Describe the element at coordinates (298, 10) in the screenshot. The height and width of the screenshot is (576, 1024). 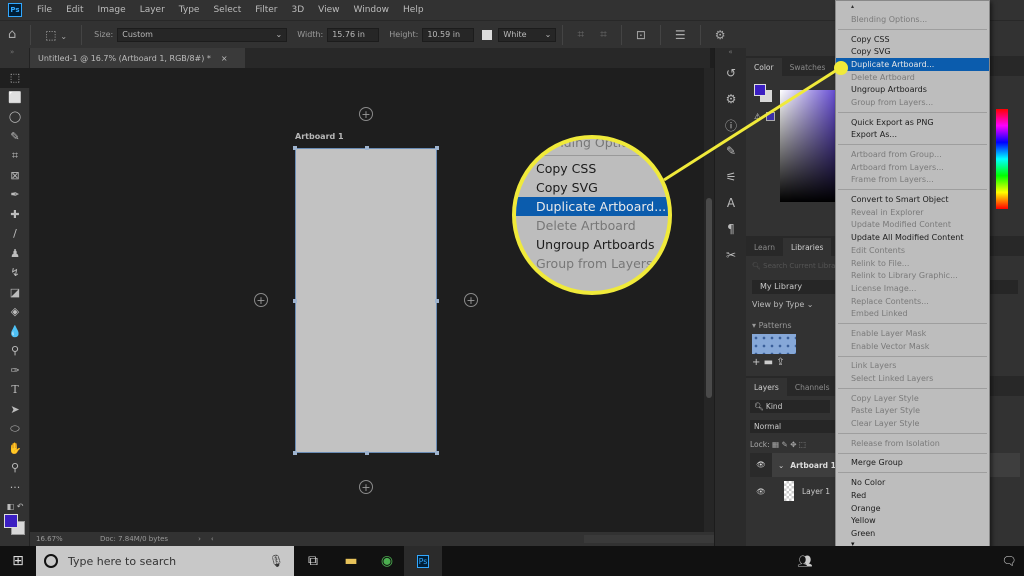
I see `menu-3d: 3D` at that location.